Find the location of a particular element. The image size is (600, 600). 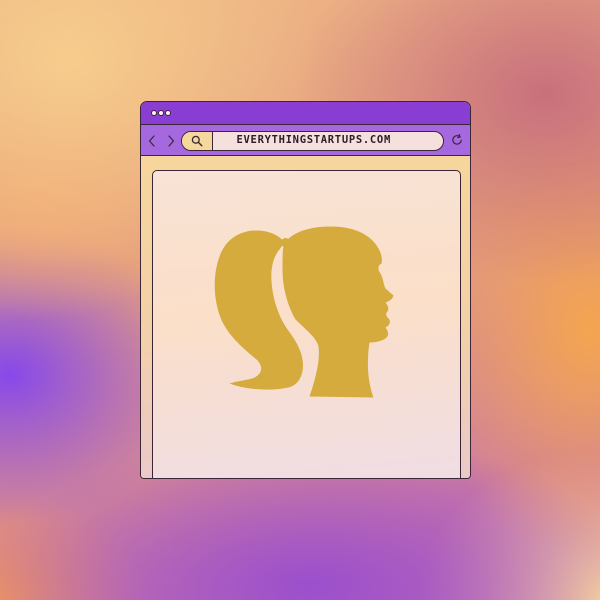

chevron-right-icon-glyph is located at coordinates (170, 140).